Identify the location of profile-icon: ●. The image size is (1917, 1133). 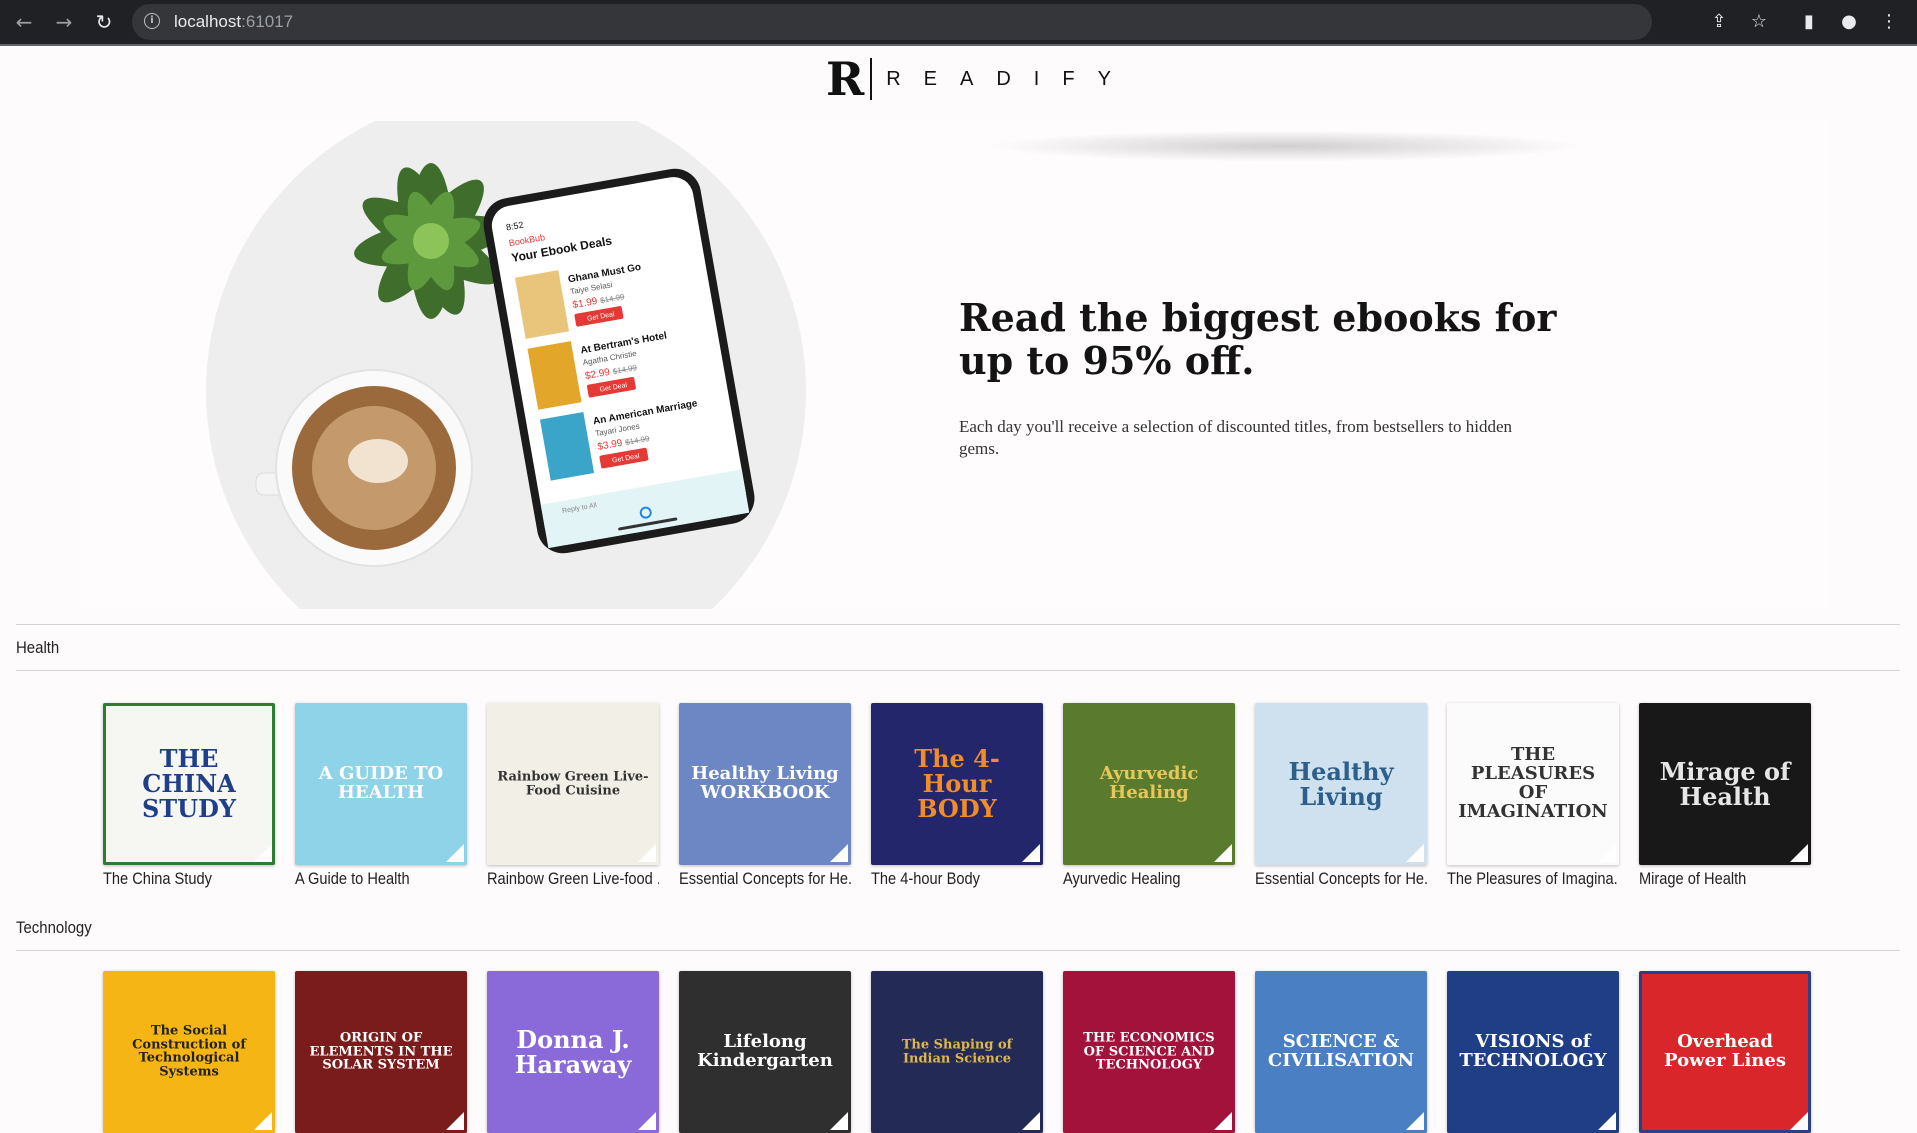
(1849, 22).